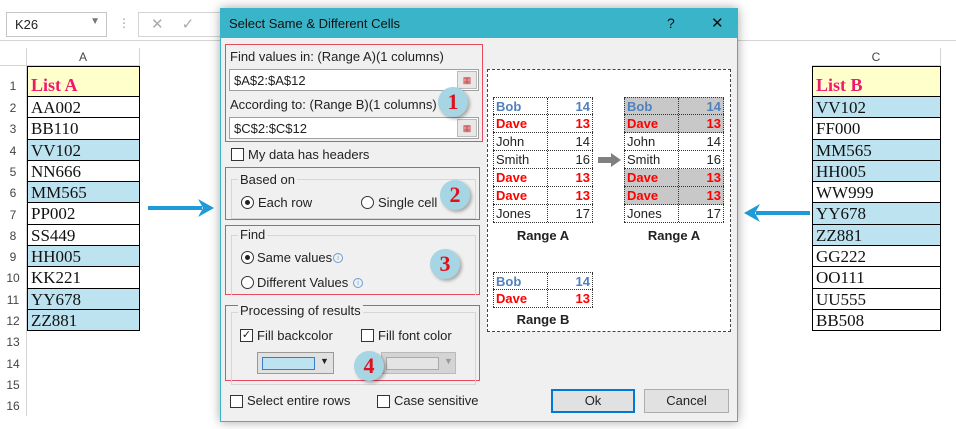 The width and height of the screenshot is (956, 429). Describe the element at coordinates (408, 202) in the screenshot. I see `single-cell-label: Single cell` at that location.